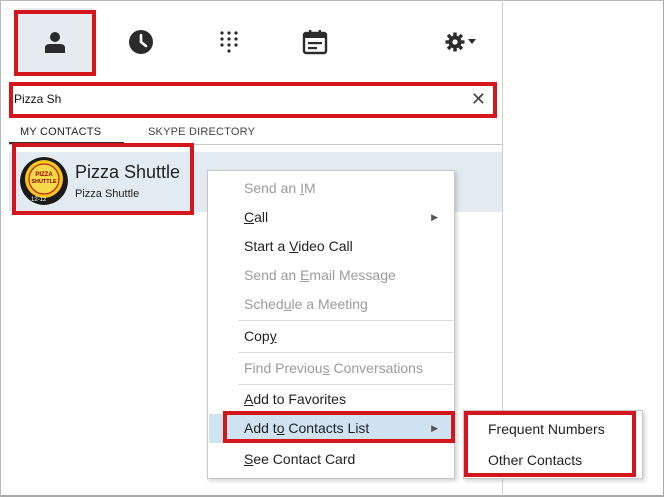 The image size is (664, 497). I want to click on dialpad-icon, so click(229, 42).